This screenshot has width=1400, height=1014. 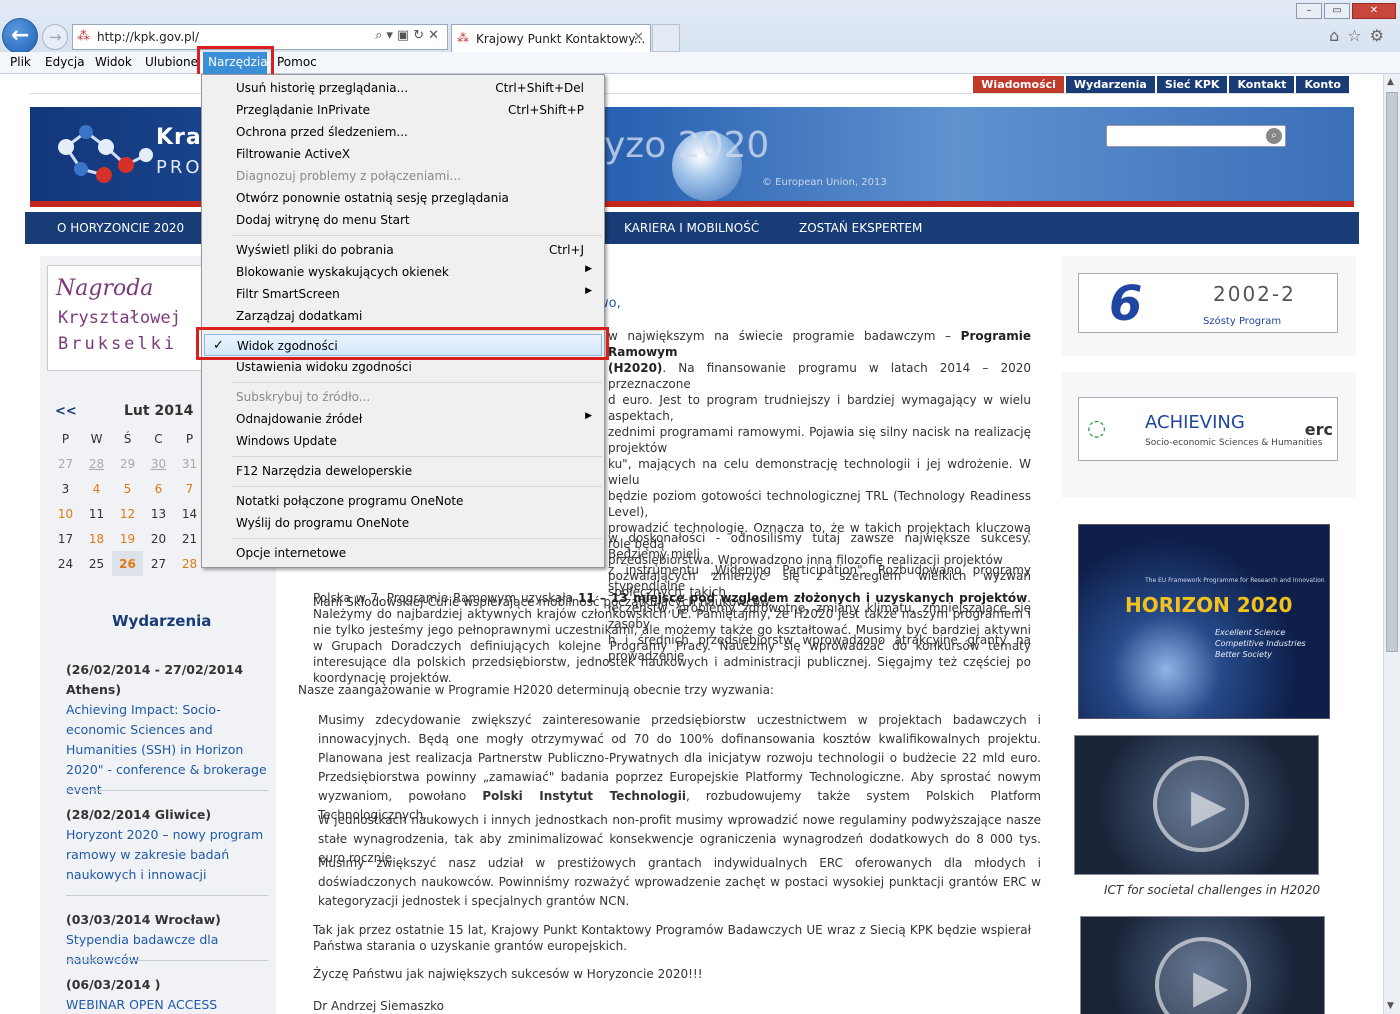 I want to click on calendar-day-link: 18, so click(x=96, y=538).